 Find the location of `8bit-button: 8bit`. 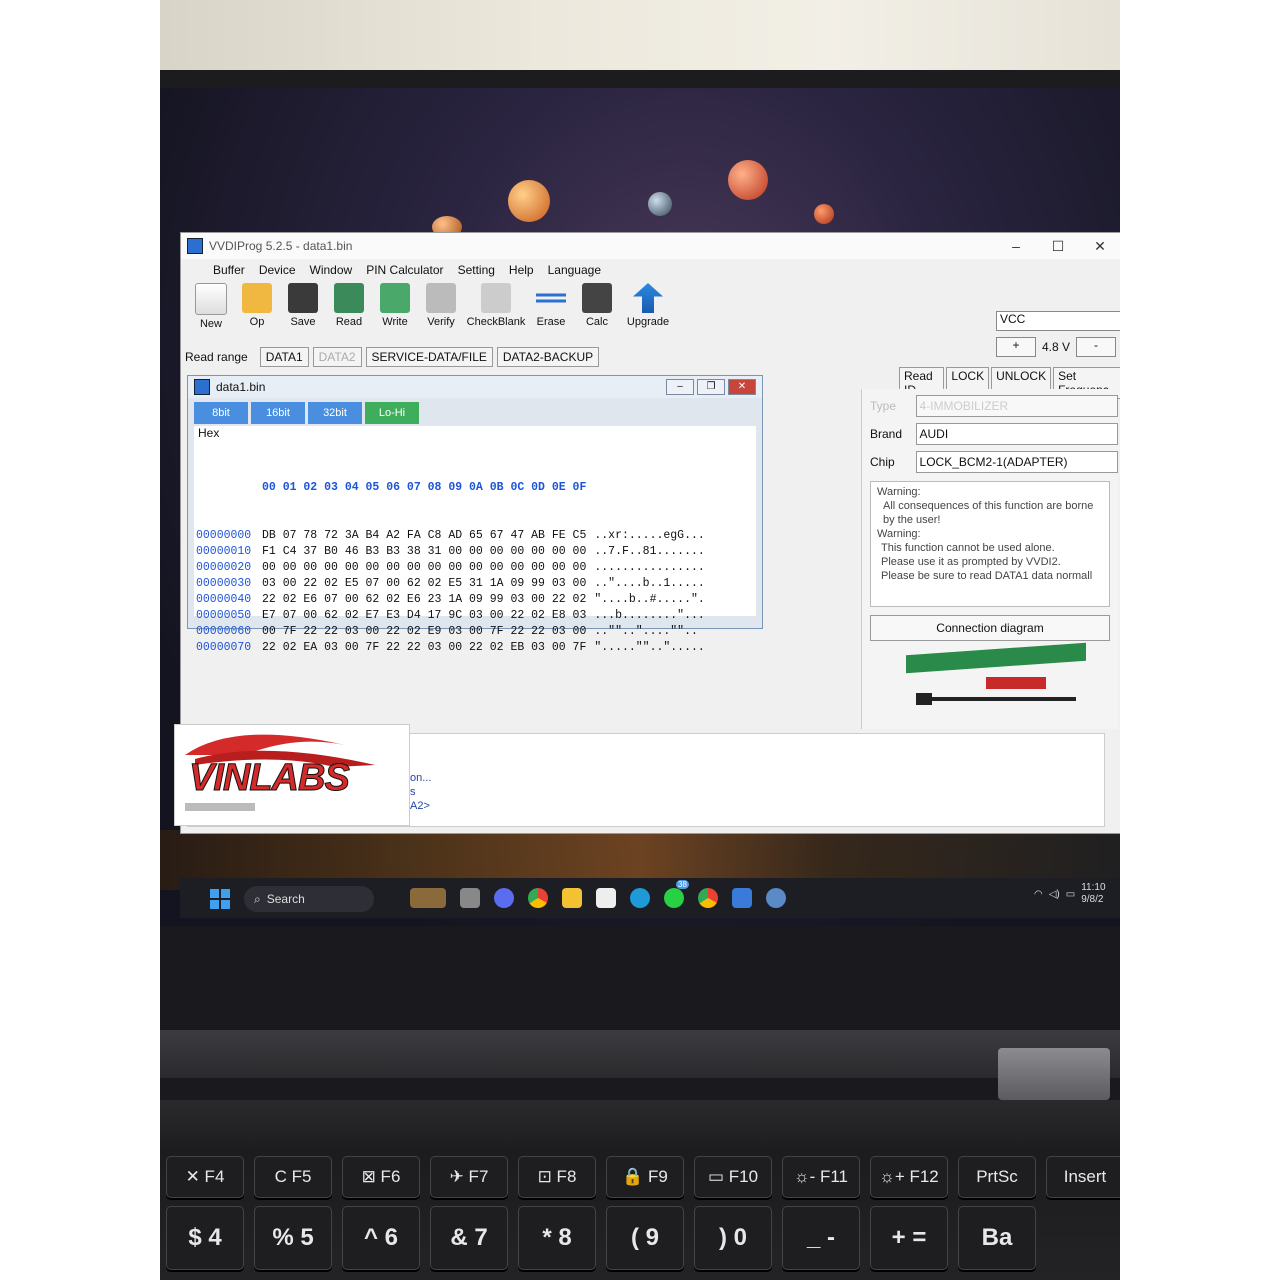

8bit-button: 8bit is located at coordinates (221, 413).